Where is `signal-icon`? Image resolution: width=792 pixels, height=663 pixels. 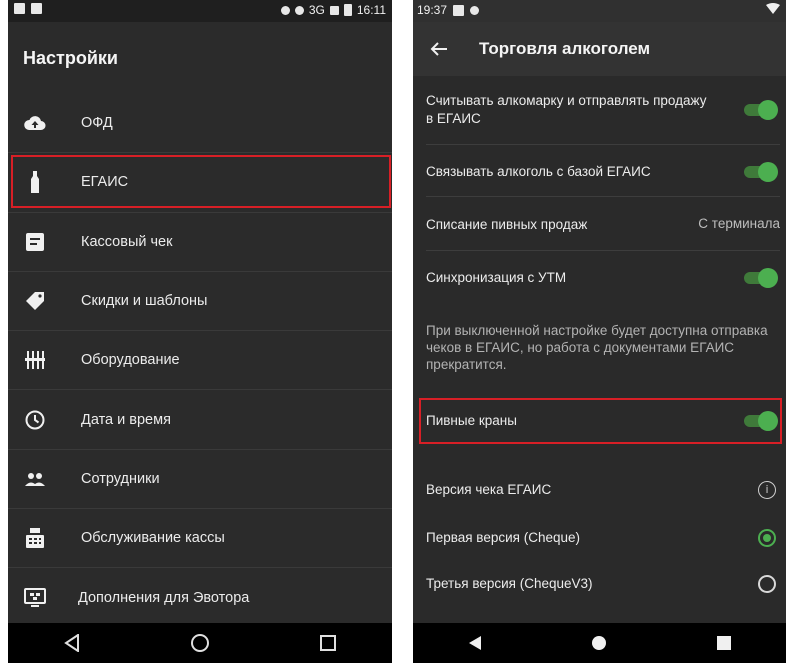 signal-icon is located at coordinates (334, 10).